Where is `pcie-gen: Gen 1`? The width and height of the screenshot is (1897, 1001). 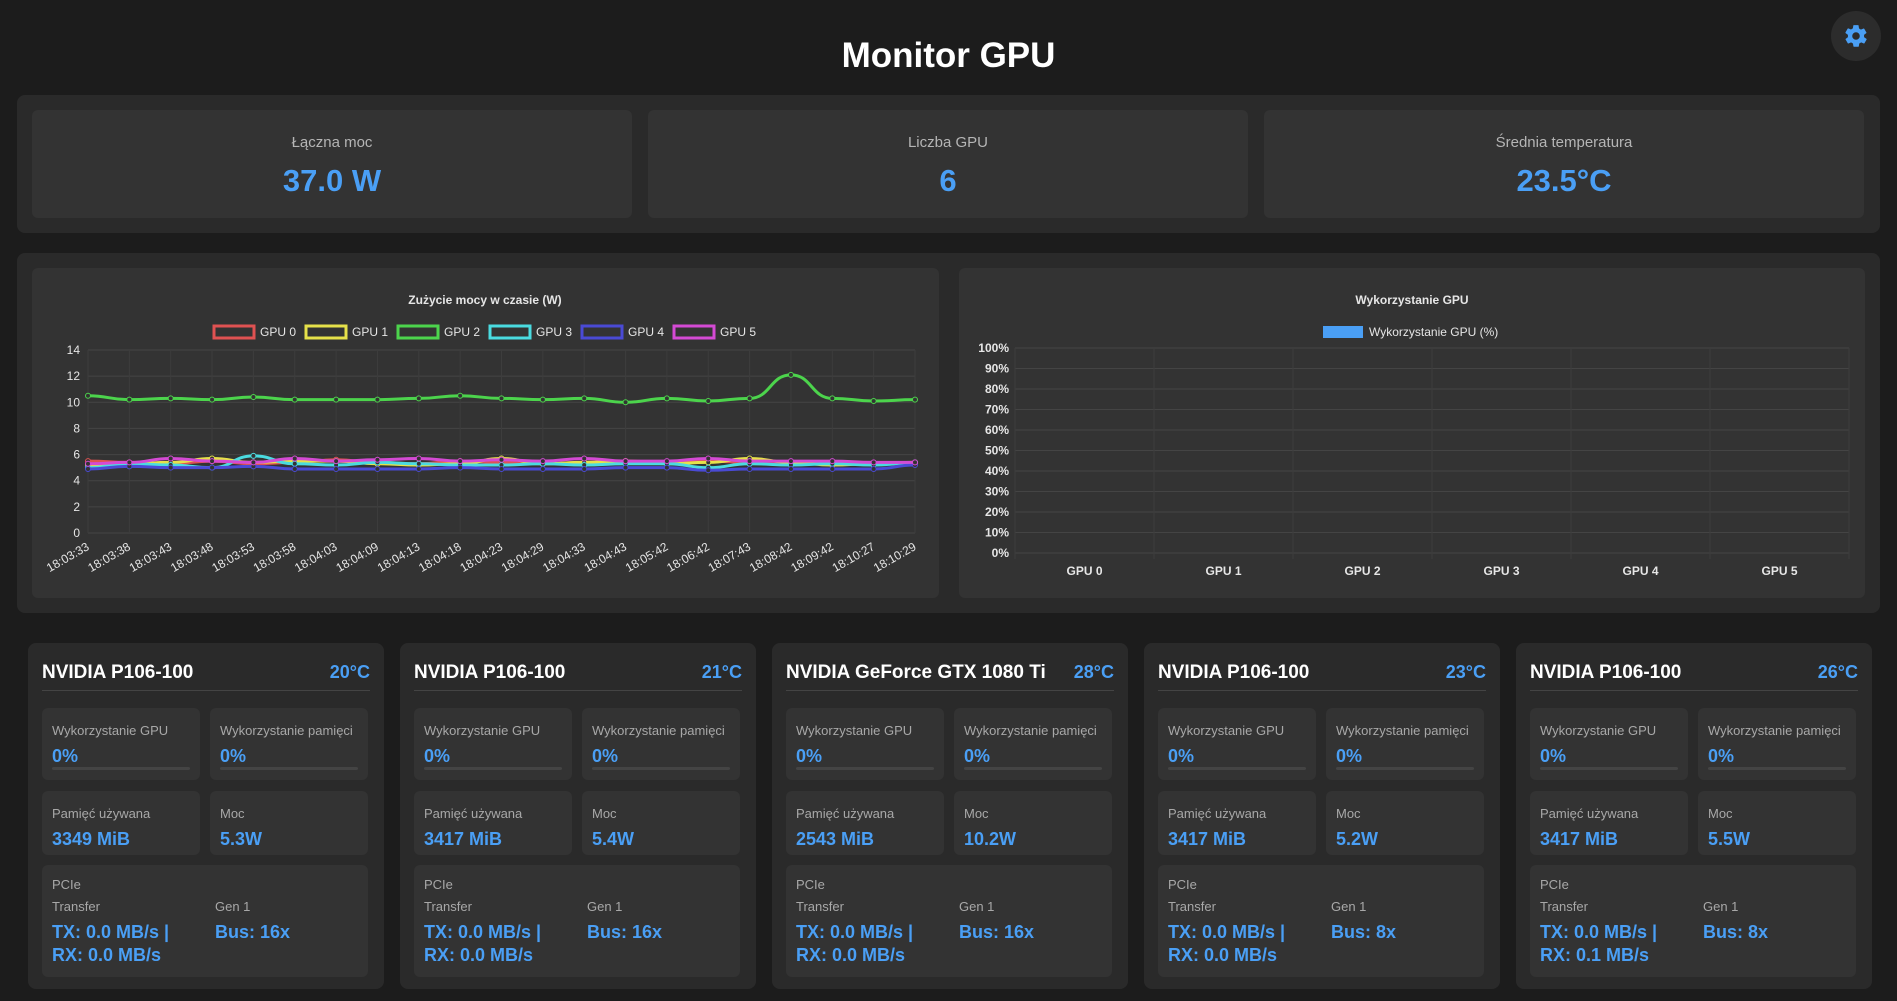 pcie-gen: Gen 1 is located at coordinates (605, 906).